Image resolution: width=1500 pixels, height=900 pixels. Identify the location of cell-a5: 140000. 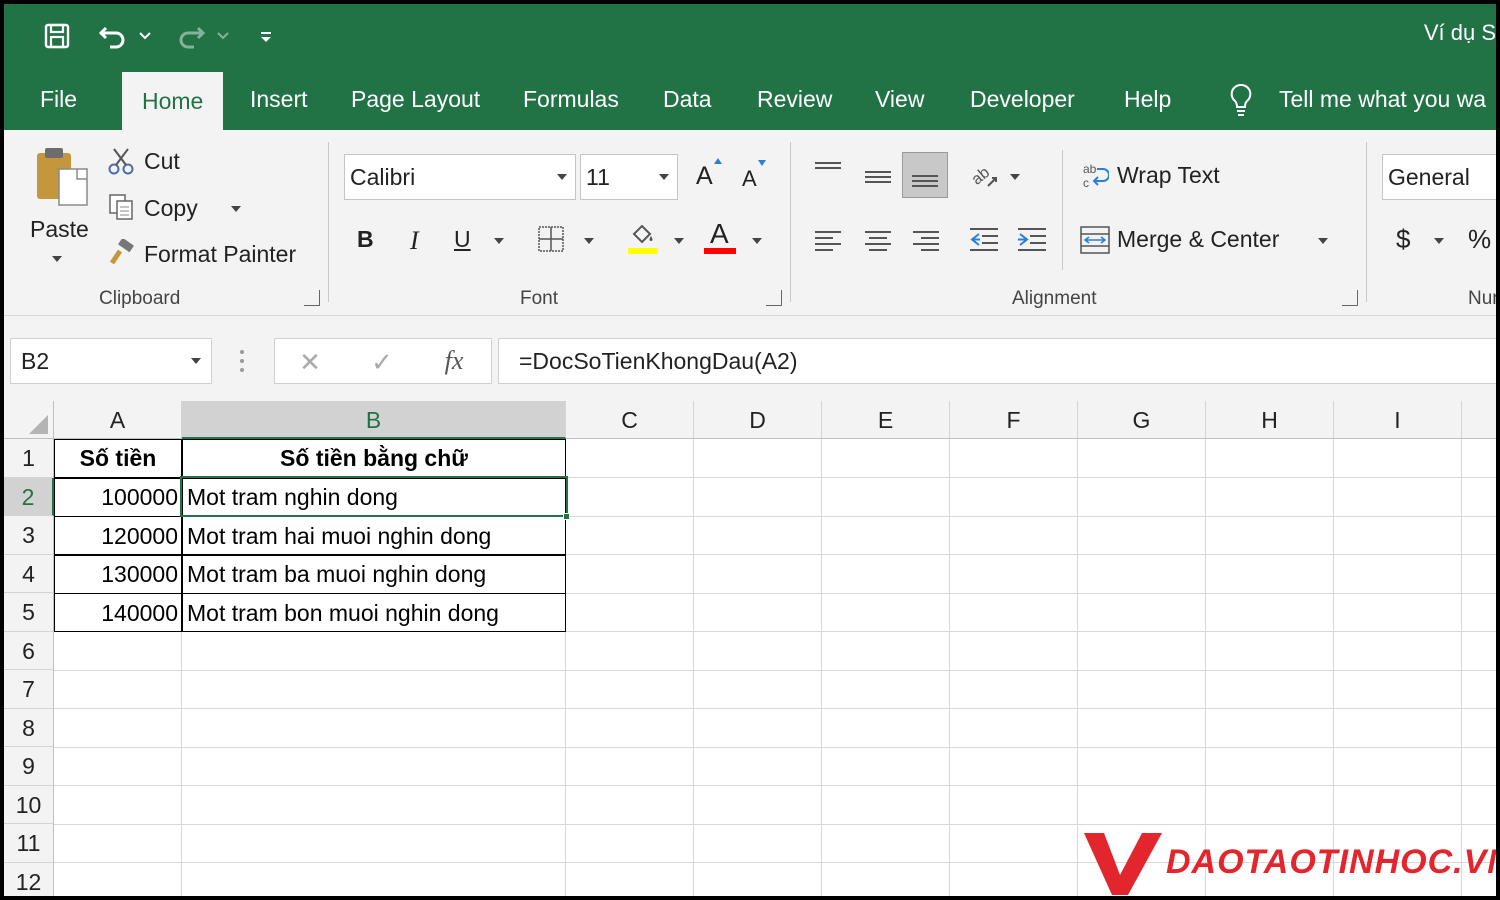
(118, 613).